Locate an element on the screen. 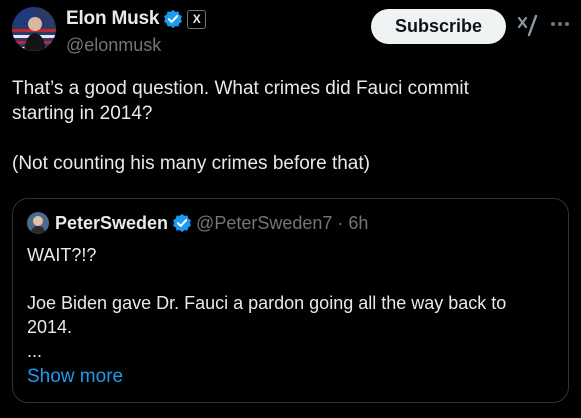 Image resolution: width=581 pixels, height=418 pixels. subscribe-button: Subscribe is located at coordinates (438, 26).